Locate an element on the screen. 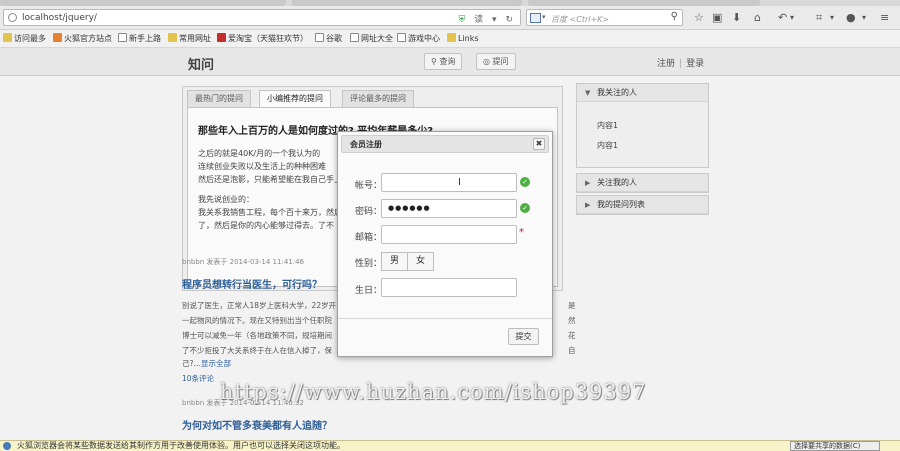 The height and width of the screenshot is (451, 900). search-placeholder: 百度 <Ctrl+K> is located at coordinates (580, 19).